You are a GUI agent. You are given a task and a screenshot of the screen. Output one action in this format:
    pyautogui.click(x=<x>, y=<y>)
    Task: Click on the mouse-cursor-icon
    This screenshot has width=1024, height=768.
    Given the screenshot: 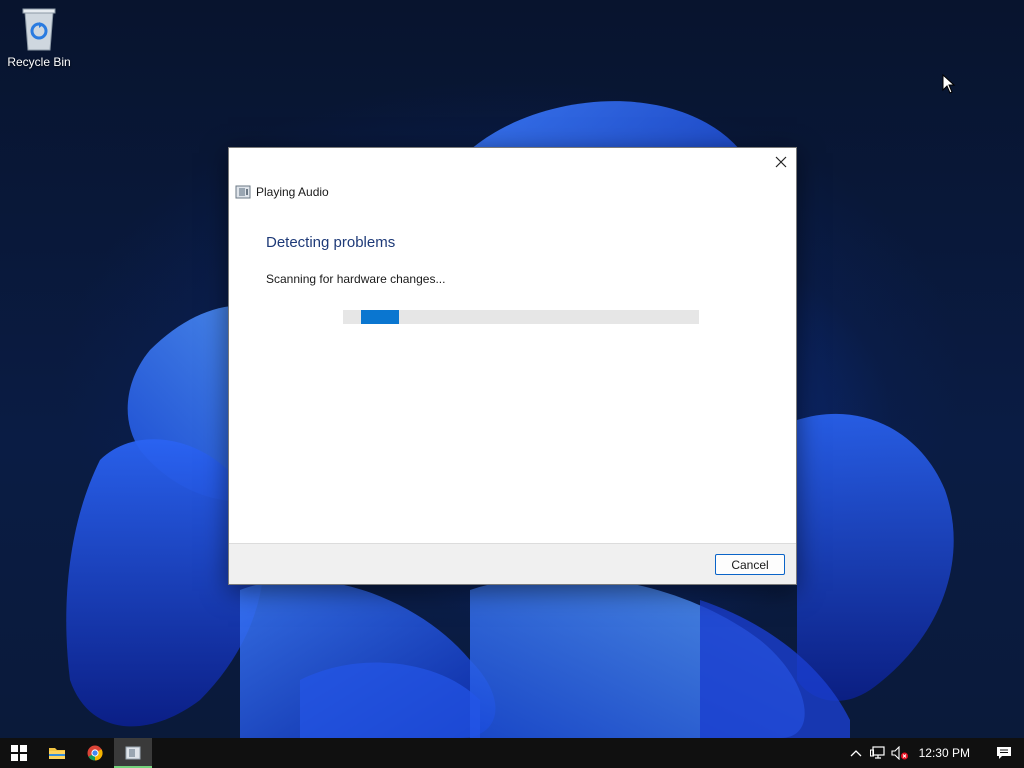 What is the action you would take?
    pyautogui.click(x=949, y=84)
    